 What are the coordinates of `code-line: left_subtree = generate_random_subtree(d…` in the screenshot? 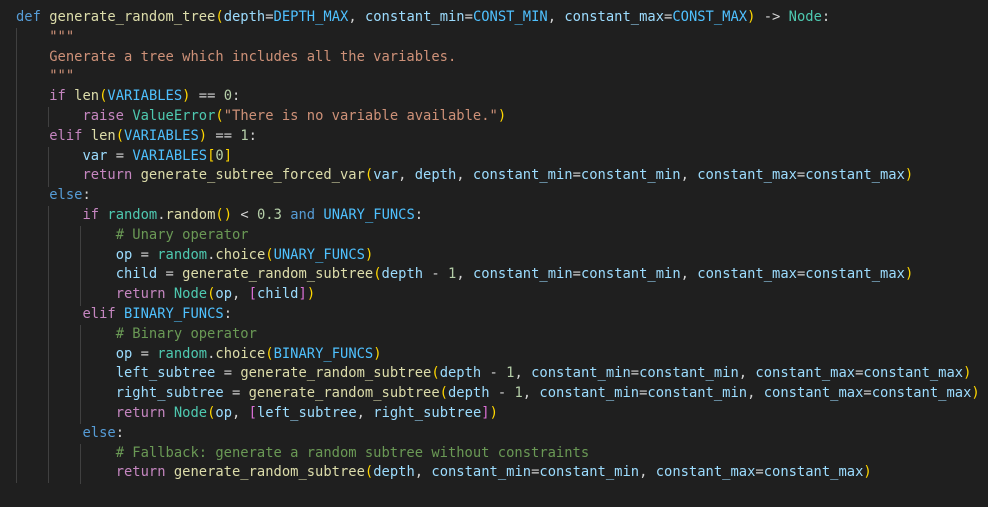 It's located at (543, 373).